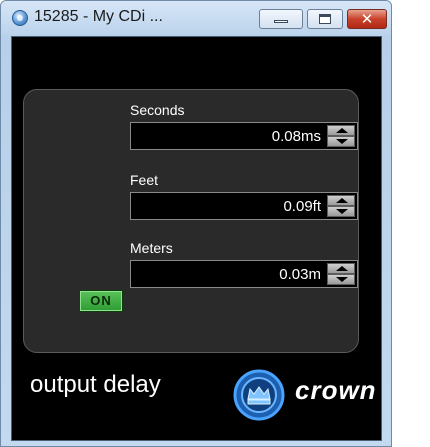 Image resolution: width=430 pixels, height=447 pixels. What do you see at coordinates (157, 110) in the screenshot?
I see `seconds-label: Seconds` at bounding box center [157, 110].